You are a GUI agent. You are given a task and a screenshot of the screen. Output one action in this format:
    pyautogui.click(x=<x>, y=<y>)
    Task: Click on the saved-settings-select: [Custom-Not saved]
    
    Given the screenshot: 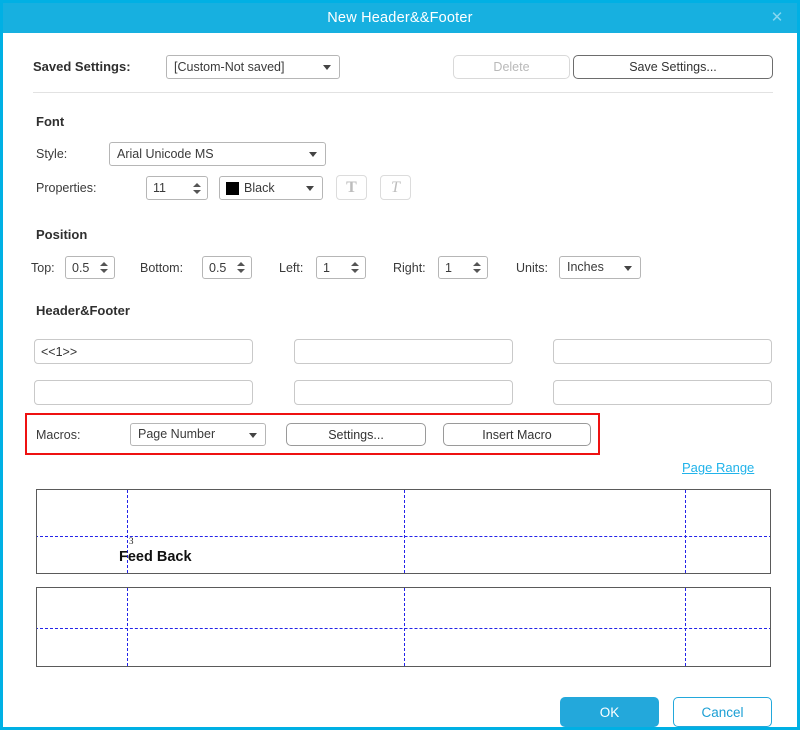 What is the action you would take?
    pyautogui.click(x=253, y=67)
    